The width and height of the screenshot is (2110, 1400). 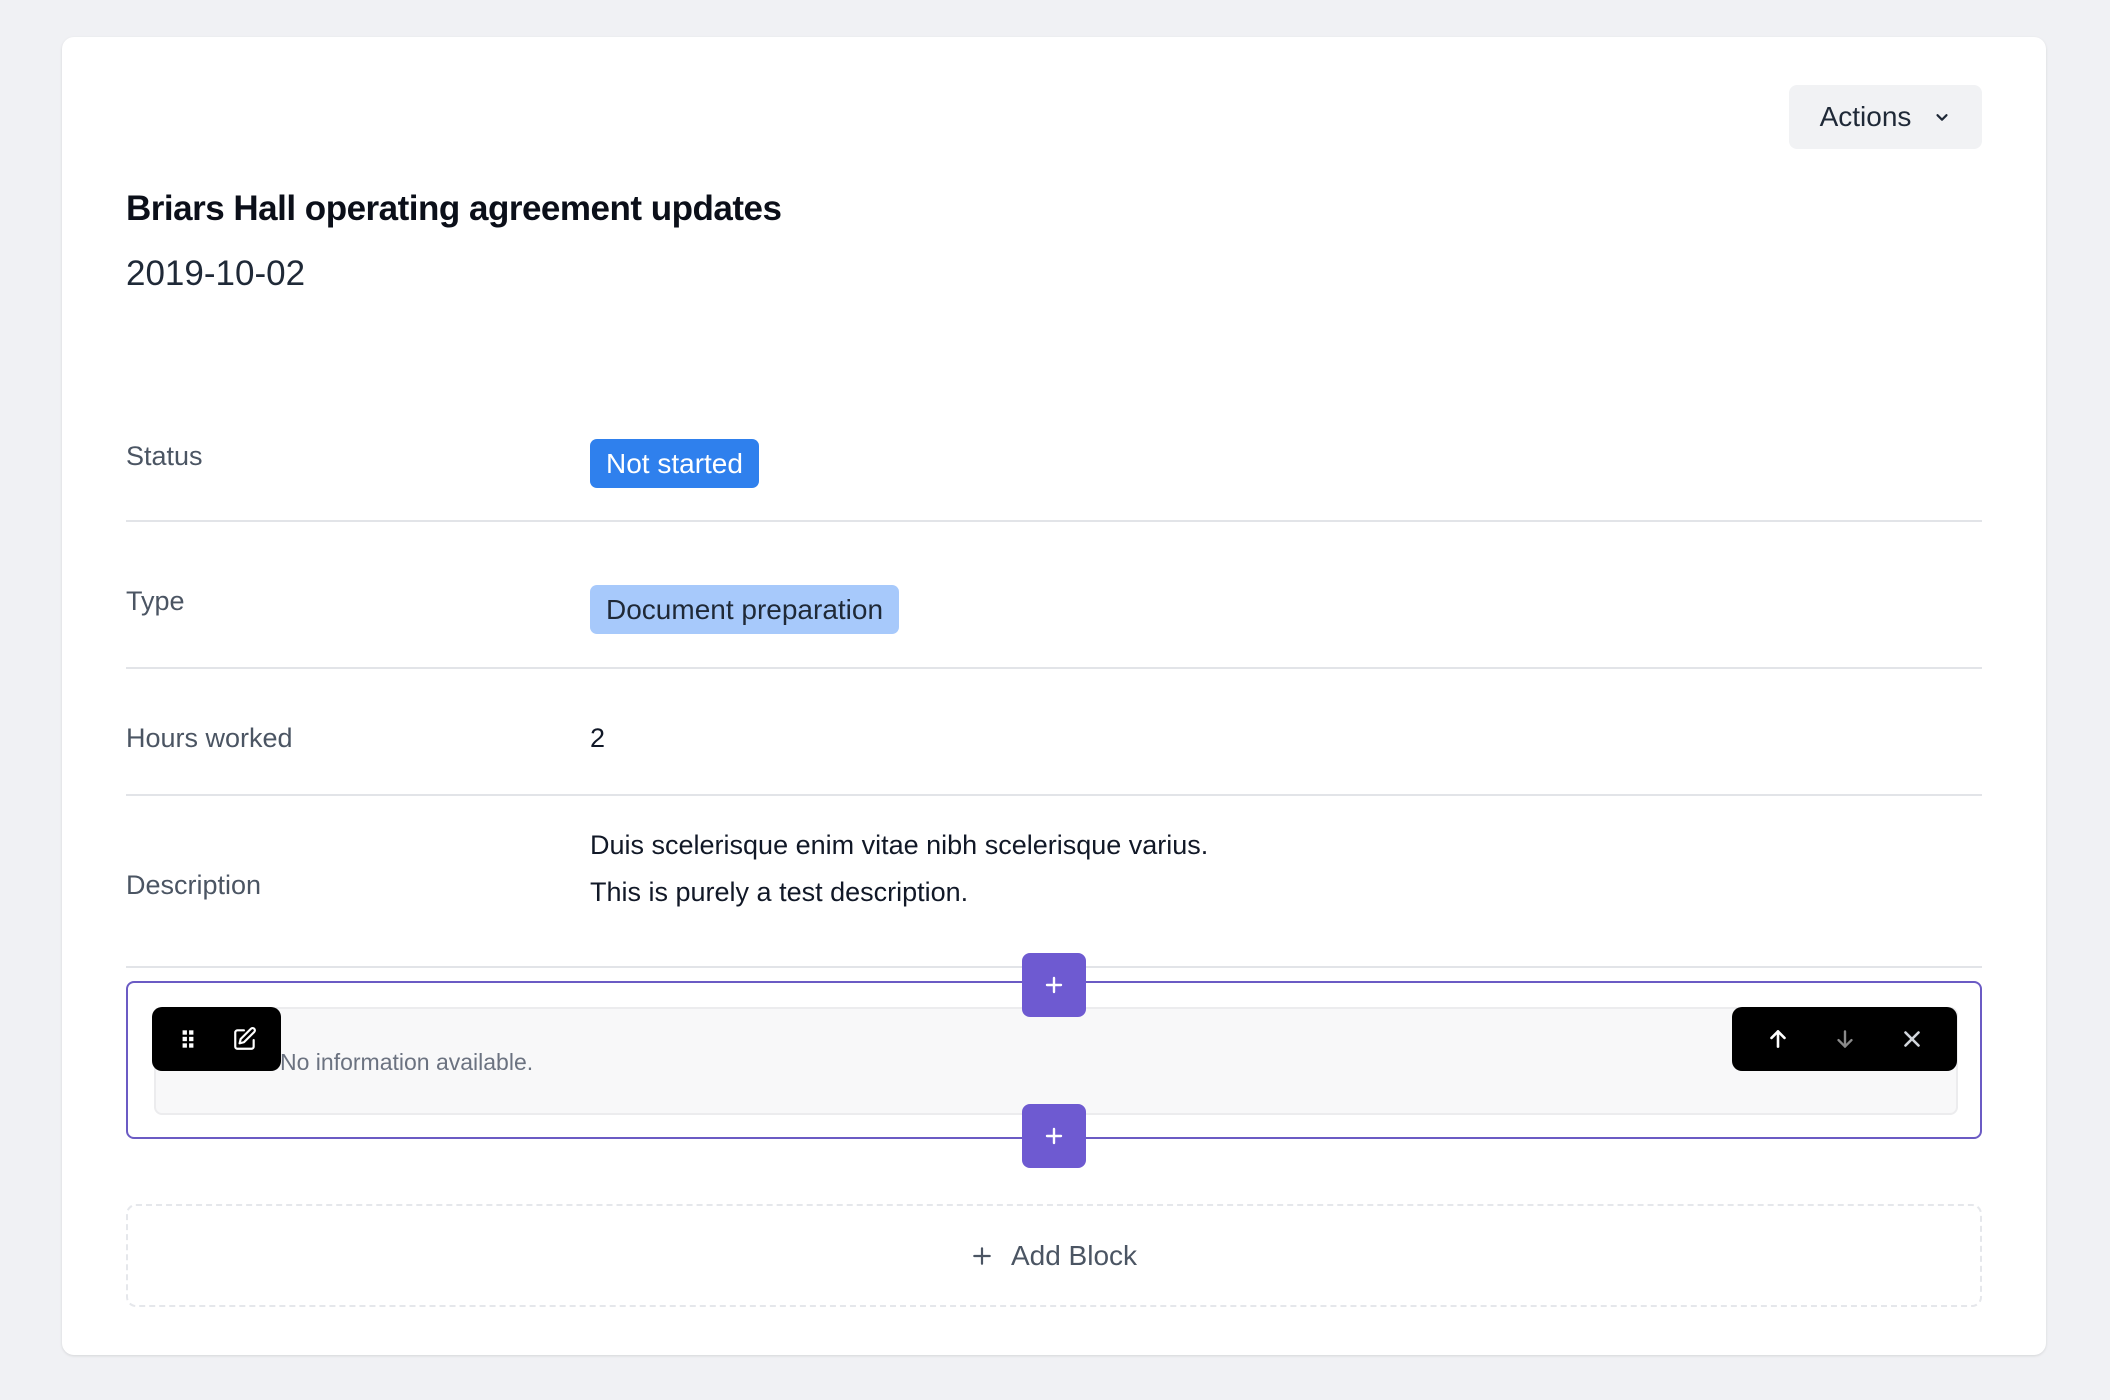 I want to click on block-toolbar-right, so click(x=1844, y=1039).